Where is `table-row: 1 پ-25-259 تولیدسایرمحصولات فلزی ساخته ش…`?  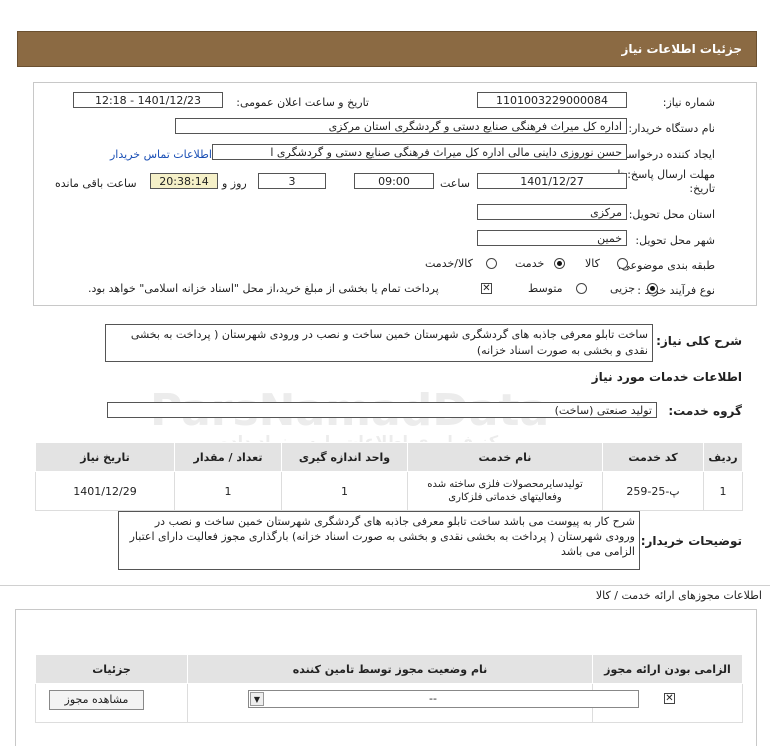 table-row: 1 پ-25-259 تولیدسایرمحصولات فلزی ساخته ش… is located at coordinates (389, 491).